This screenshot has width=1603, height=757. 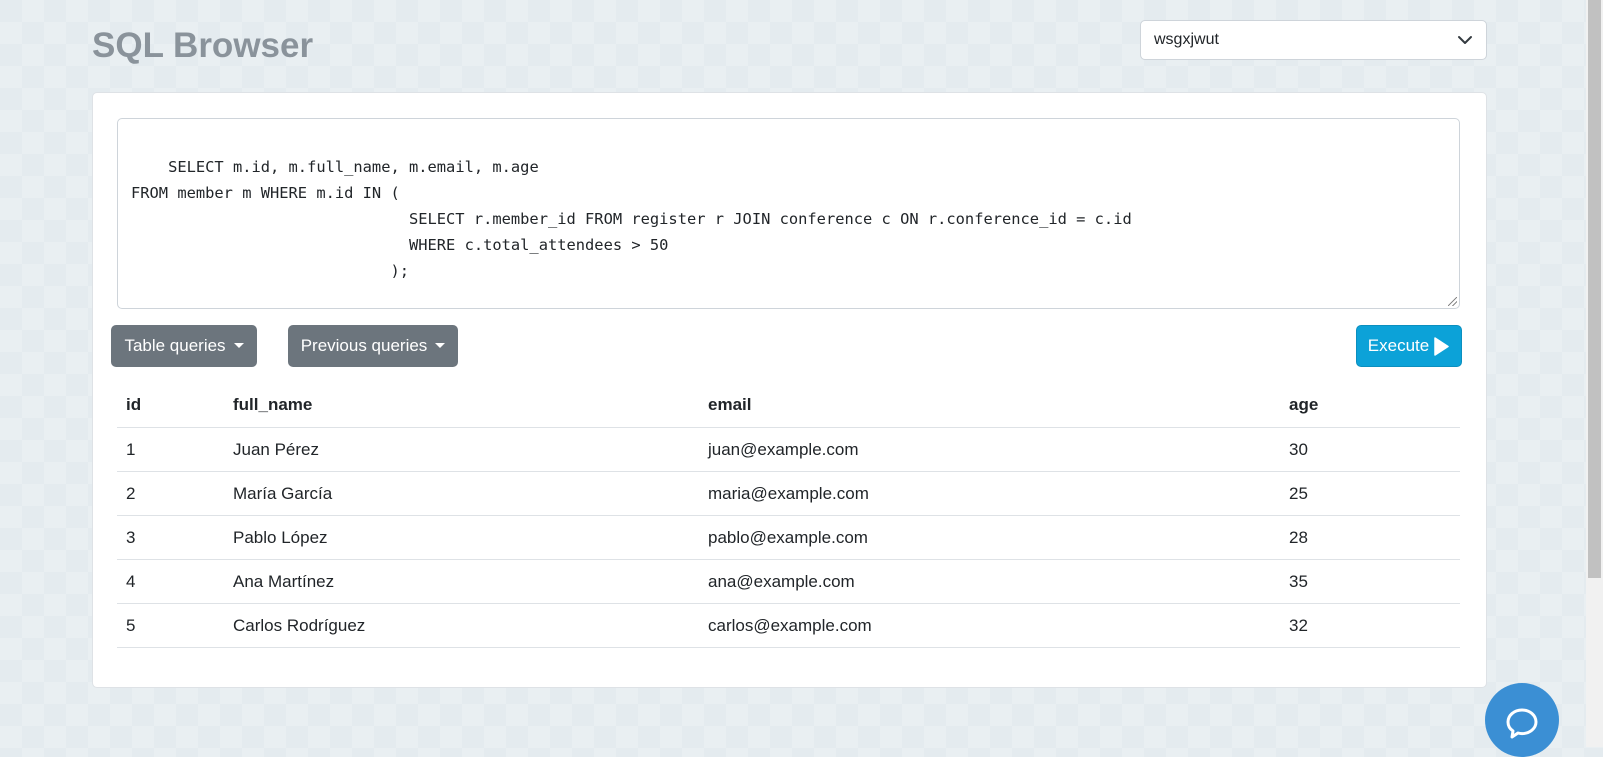 What do you see at coordinates (1313, 40) in the screenshot?
I see `database-select: wsgxjwut` at bounding box center [1313, 40].